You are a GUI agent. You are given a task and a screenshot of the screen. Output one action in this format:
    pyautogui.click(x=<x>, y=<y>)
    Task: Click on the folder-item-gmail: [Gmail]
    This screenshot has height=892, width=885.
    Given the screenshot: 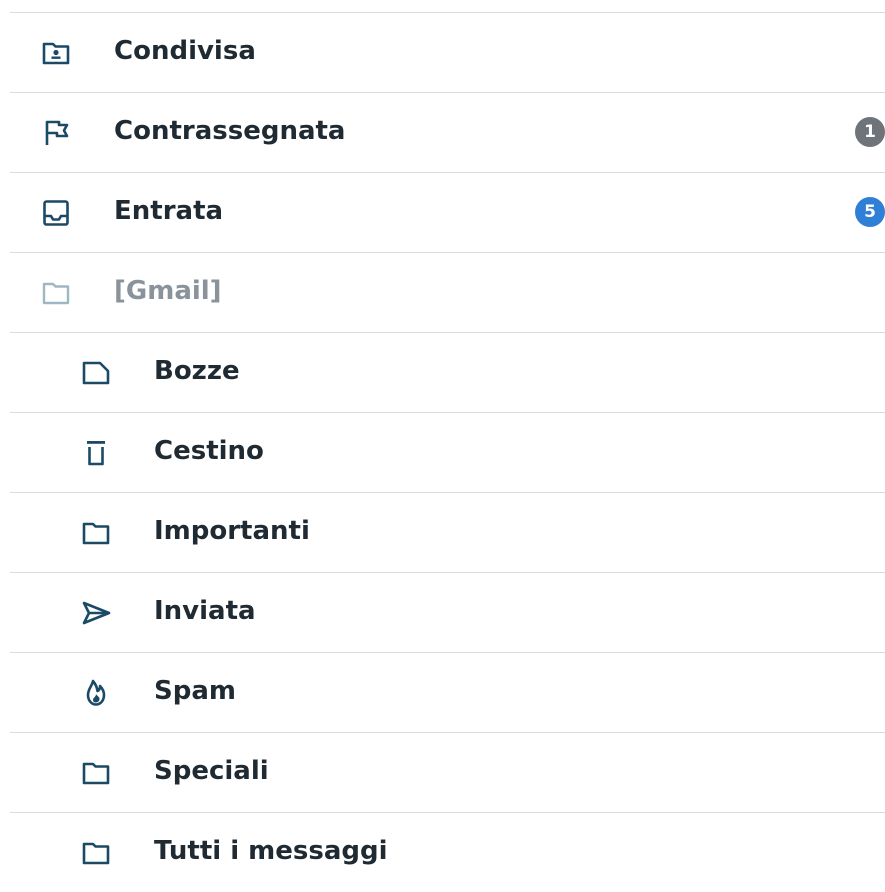 What is the action you would take?
    pyautogui.click(x=447, y=293)
    